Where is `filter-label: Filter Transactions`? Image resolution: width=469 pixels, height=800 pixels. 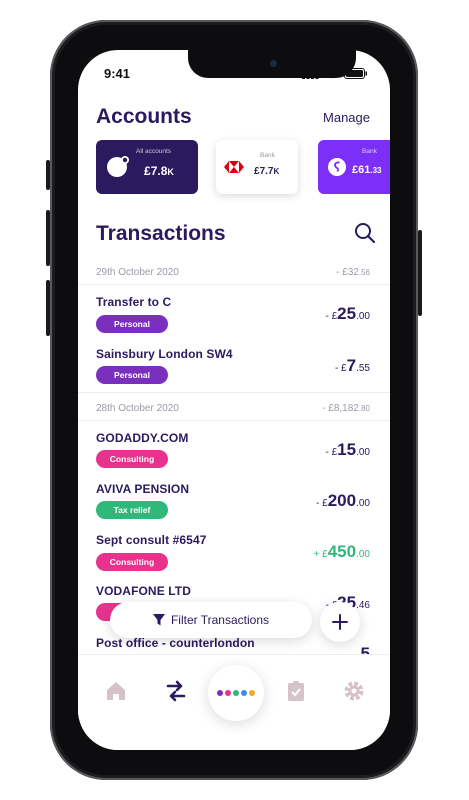
filter-label: Filter Transactions is located at coordinates (220, 620).